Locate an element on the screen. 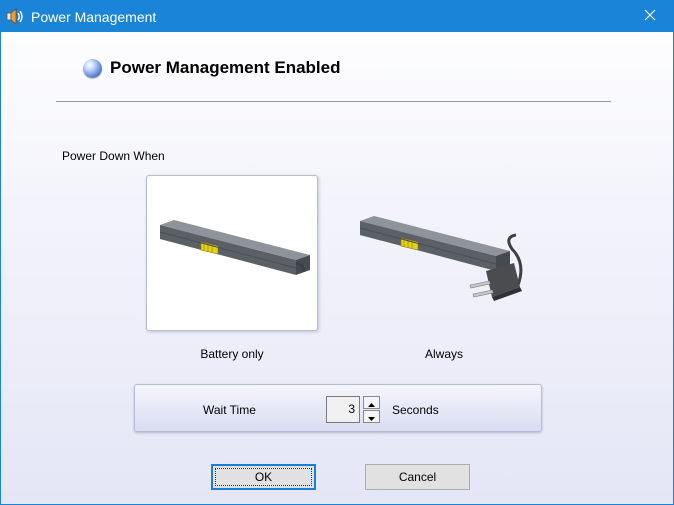 The image size is (674, 505). close-button is located at coordinates (650, 16).